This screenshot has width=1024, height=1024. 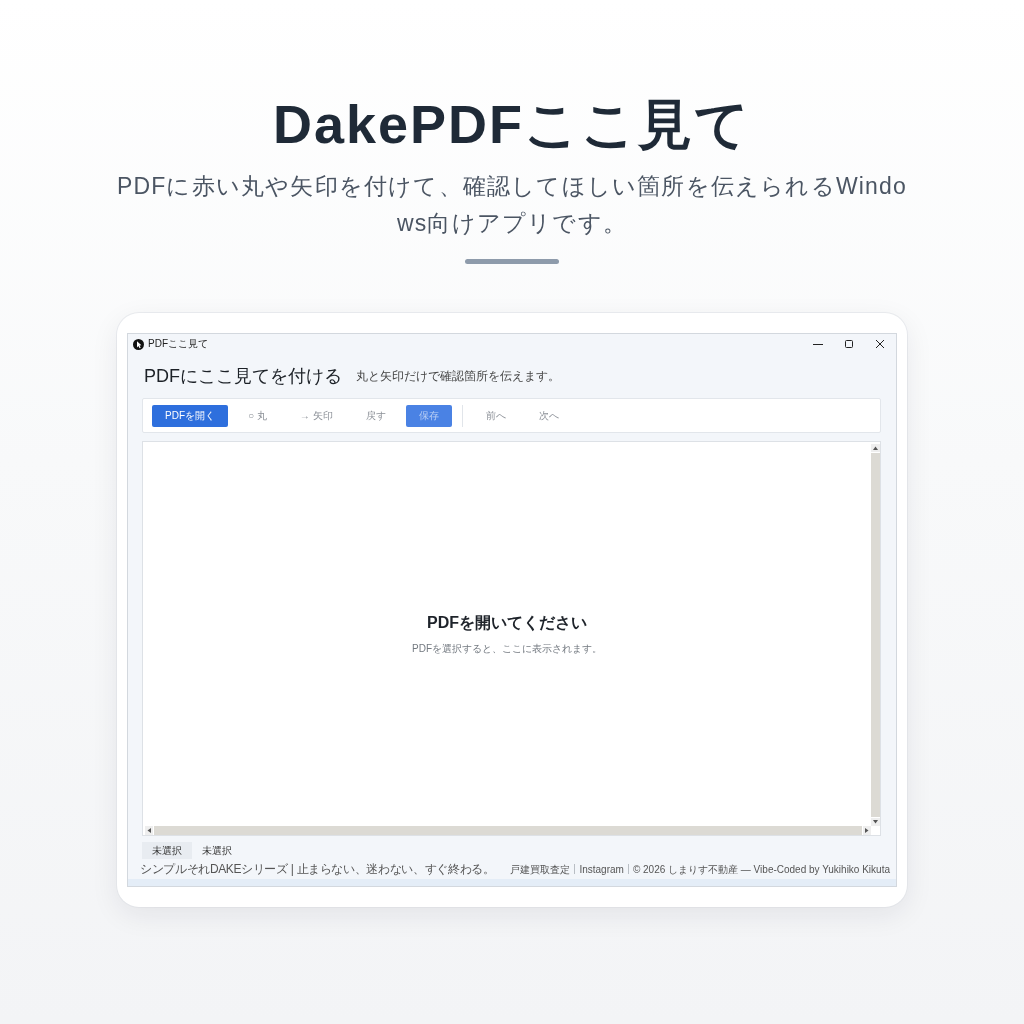 What do you see at coordinates (875, 822) in the screenshot?
I see `scroll-down-icon` at bounding box center [875, 822].